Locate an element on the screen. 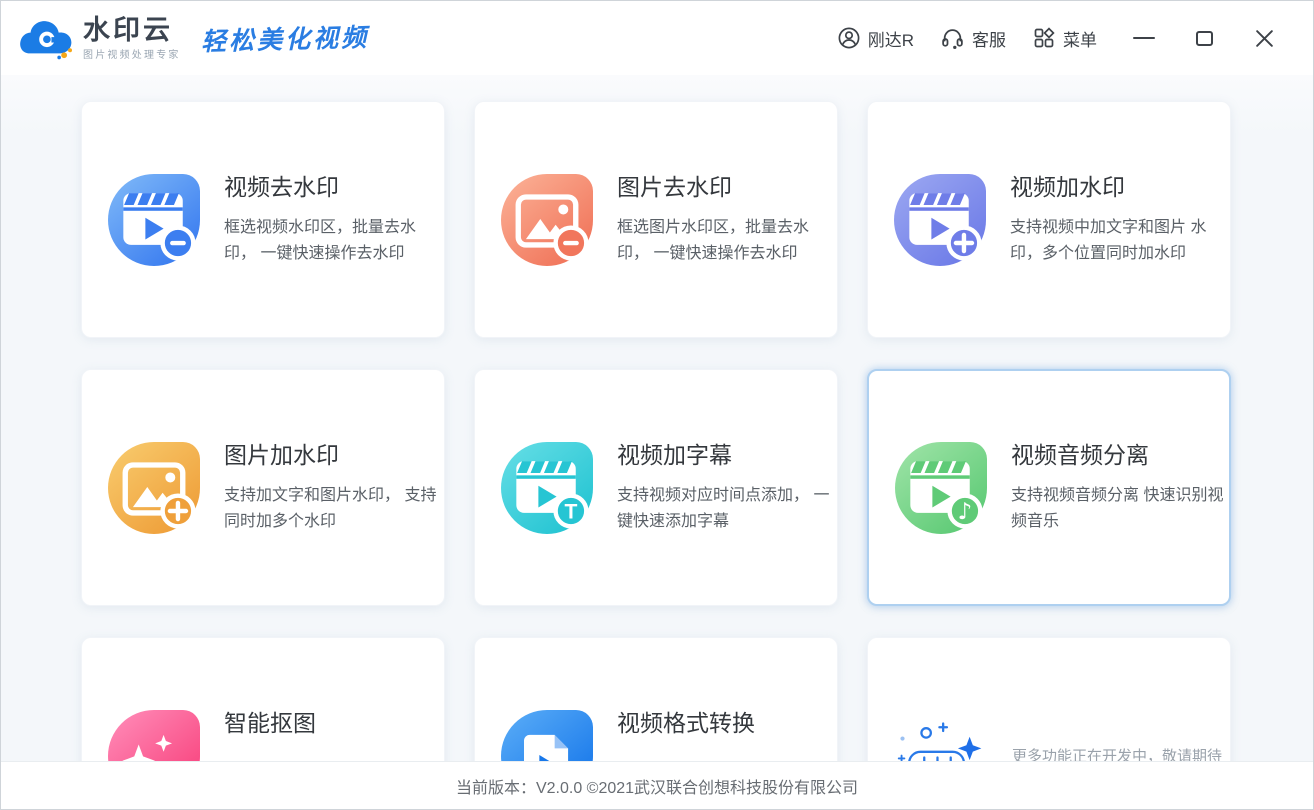 This screenshot has width=1314, height=810. user-account-button: 刚达R is located at coordinates (875, 38).